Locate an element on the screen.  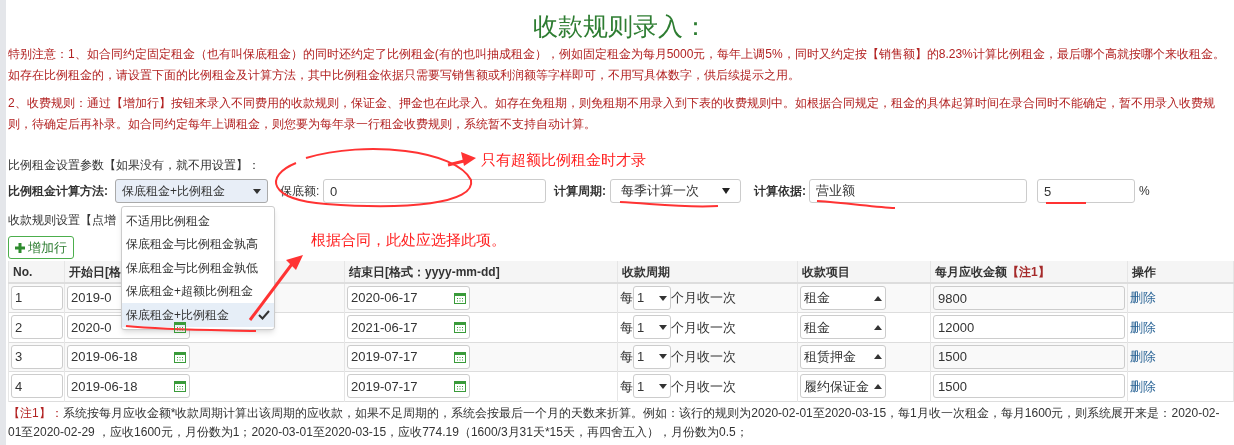
note-text: 2、收费规则：通过【增加行】按钮来录入不同费用的收款规则，保证金、押金也在此录入。如存在免租期，则免租期不用录入到下表的收费规则中。如根据合同规定，租金的具体起算时间在录合同时不能确定，暂不用录入收费规则，待确定后再补录。如合同约定每年上调租金，则您要为每年录一行租金收费规则，系统暂不支持自动计算。 is located at coordinates (612, 114).